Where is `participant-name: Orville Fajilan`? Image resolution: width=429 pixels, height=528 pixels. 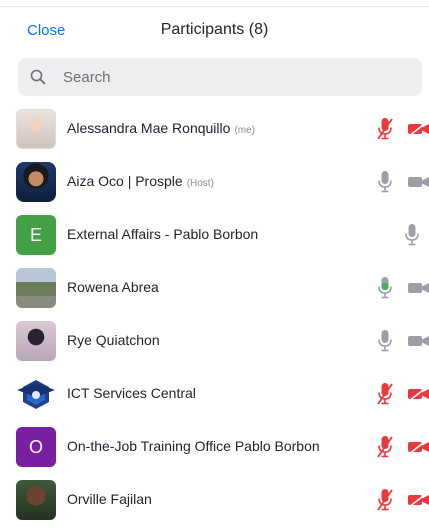 participant-name: Orville Fajilan is located at coordinates (109, 499).